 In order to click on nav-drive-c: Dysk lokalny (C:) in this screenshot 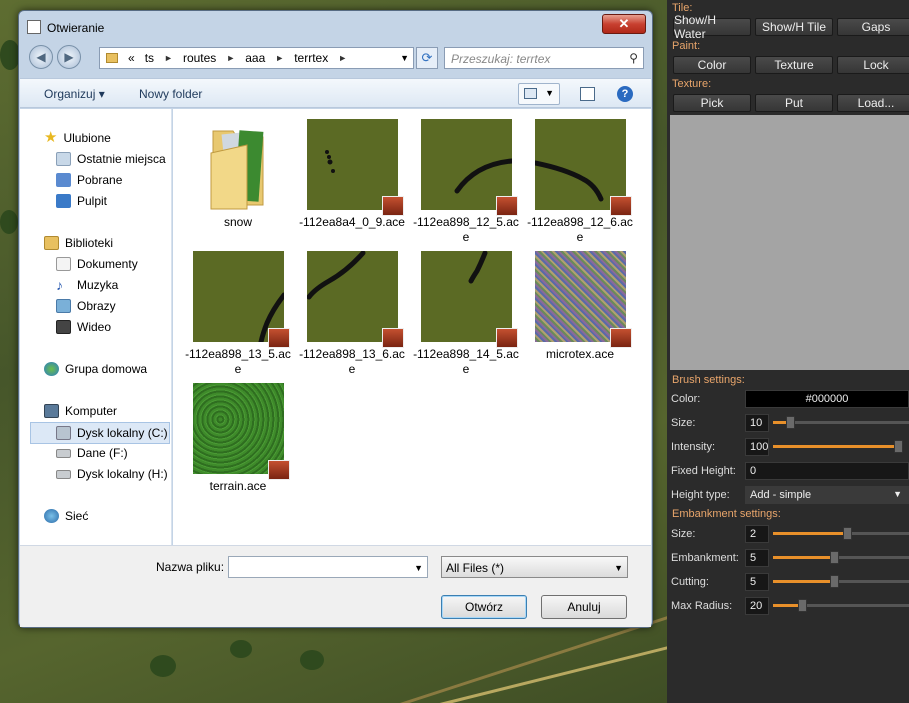, I will do `click(100, 433)`.